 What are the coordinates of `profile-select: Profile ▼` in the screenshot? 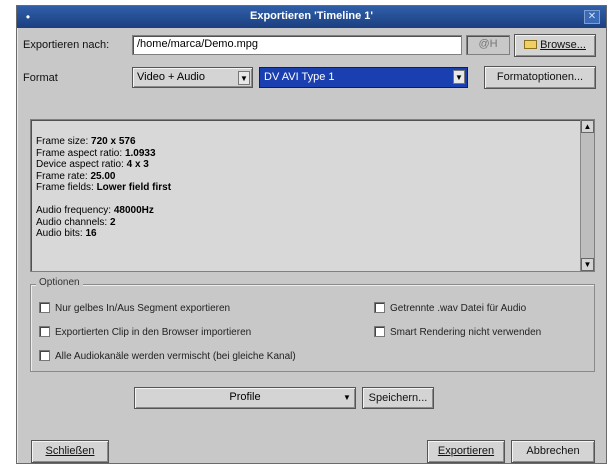 It's located at (245, 398).